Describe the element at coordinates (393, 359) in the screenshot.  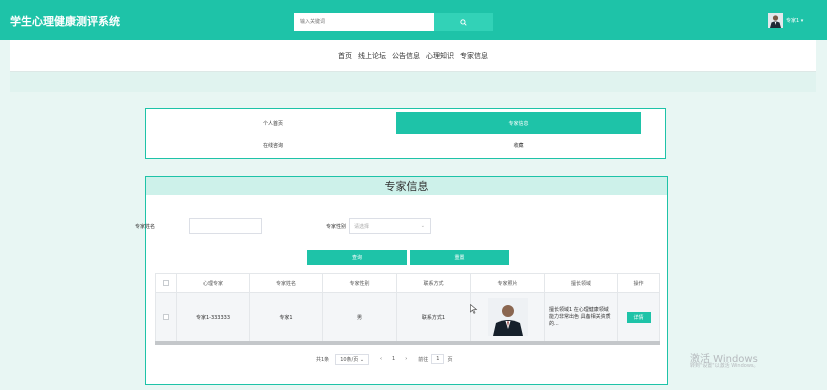
I see `current-page: 1` at that location.